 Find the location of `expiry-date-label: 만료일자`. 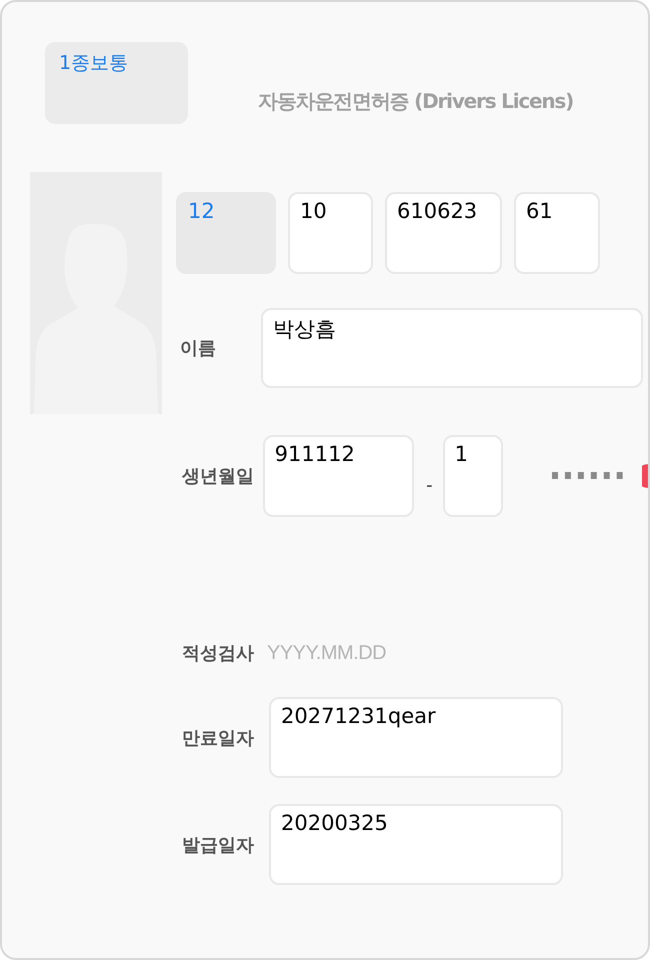

expiry-date-label: 만료일자 is located at coordinates (218, 738).